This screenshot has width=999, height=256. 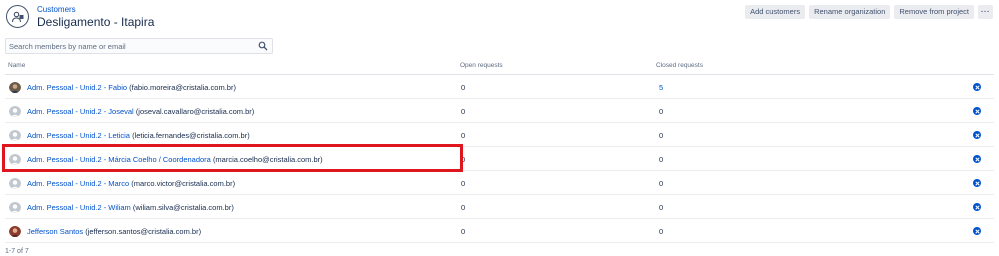 What do you see at coordinates (78, 135) in the screenshot?
I see `member-link: Adm. Pessoal - Unid.2 - Leticia` at bounding box center [78, 135].